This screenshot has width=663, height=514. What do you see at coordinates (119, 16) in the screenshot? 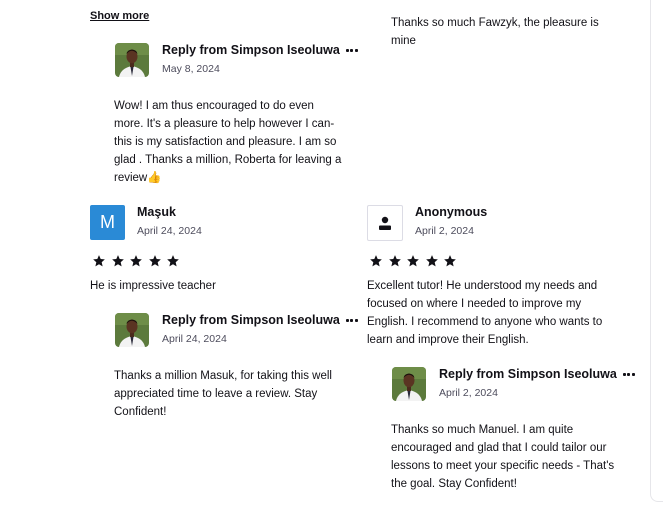
I see `show-more-link: Show more` at bounding box center [119, 16].